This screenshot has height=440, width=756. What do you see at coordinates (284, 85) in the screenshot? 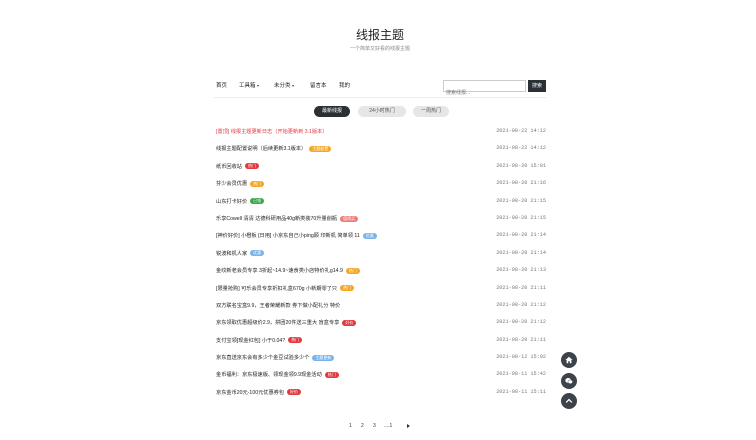
I see `nav-item-uncategorized: 未分类` at bounding box center [284, 85].